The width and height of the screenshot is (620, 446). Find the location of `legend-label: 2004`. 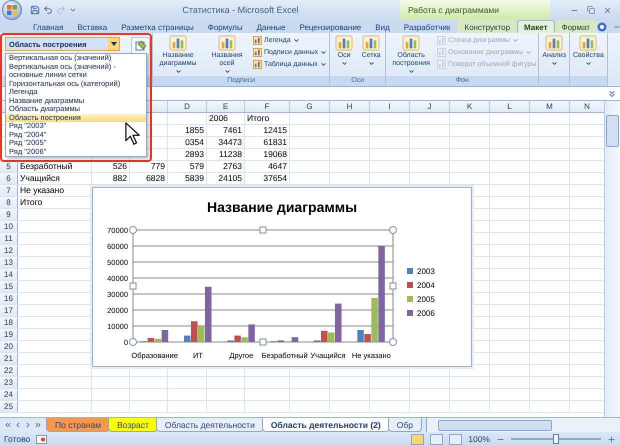

legend-label: 2004 is located at coordinates (426, 285).